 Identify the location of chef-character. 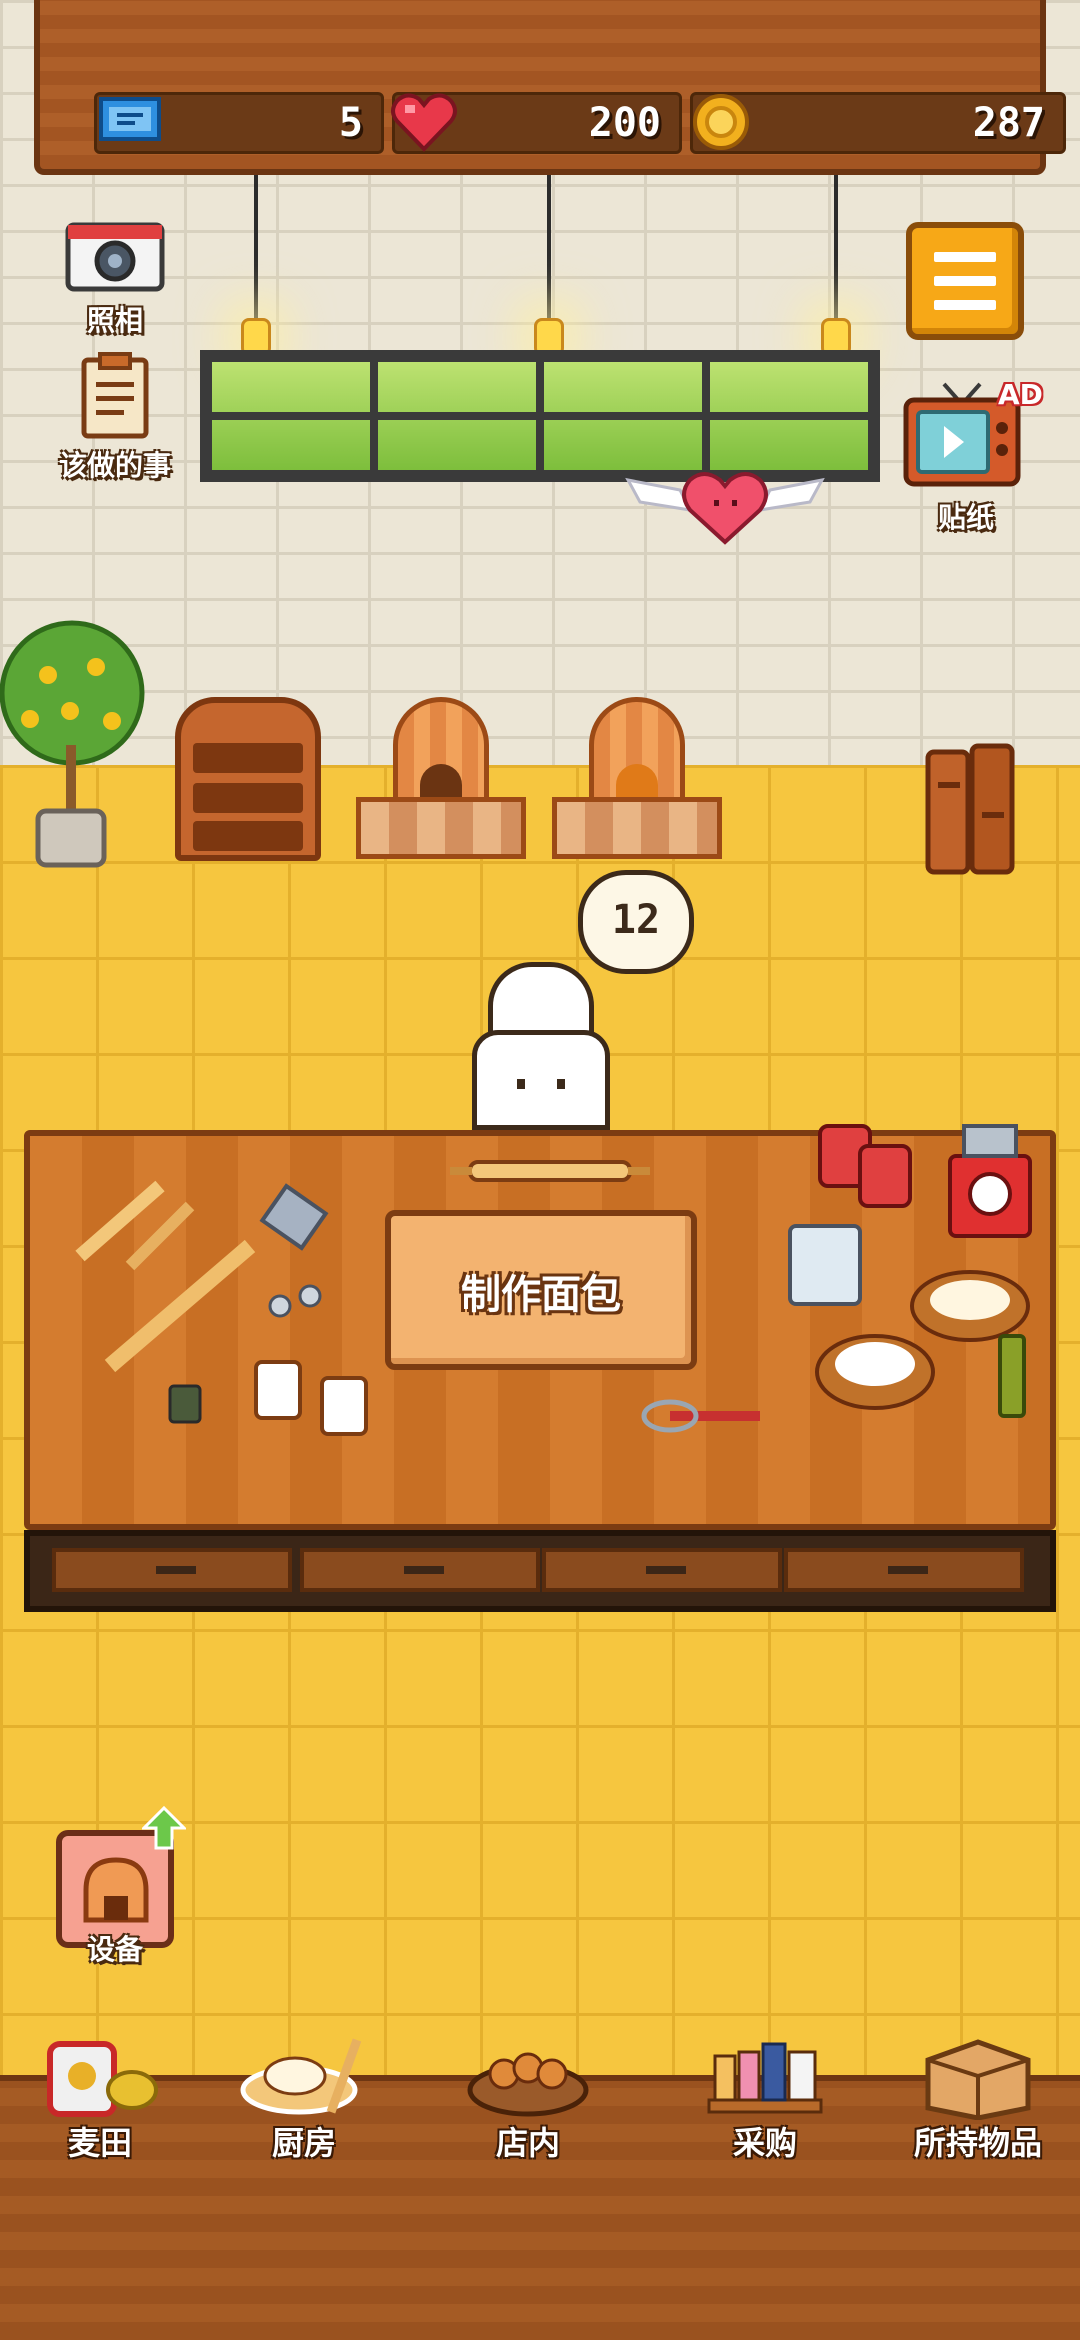
(541, 1080).